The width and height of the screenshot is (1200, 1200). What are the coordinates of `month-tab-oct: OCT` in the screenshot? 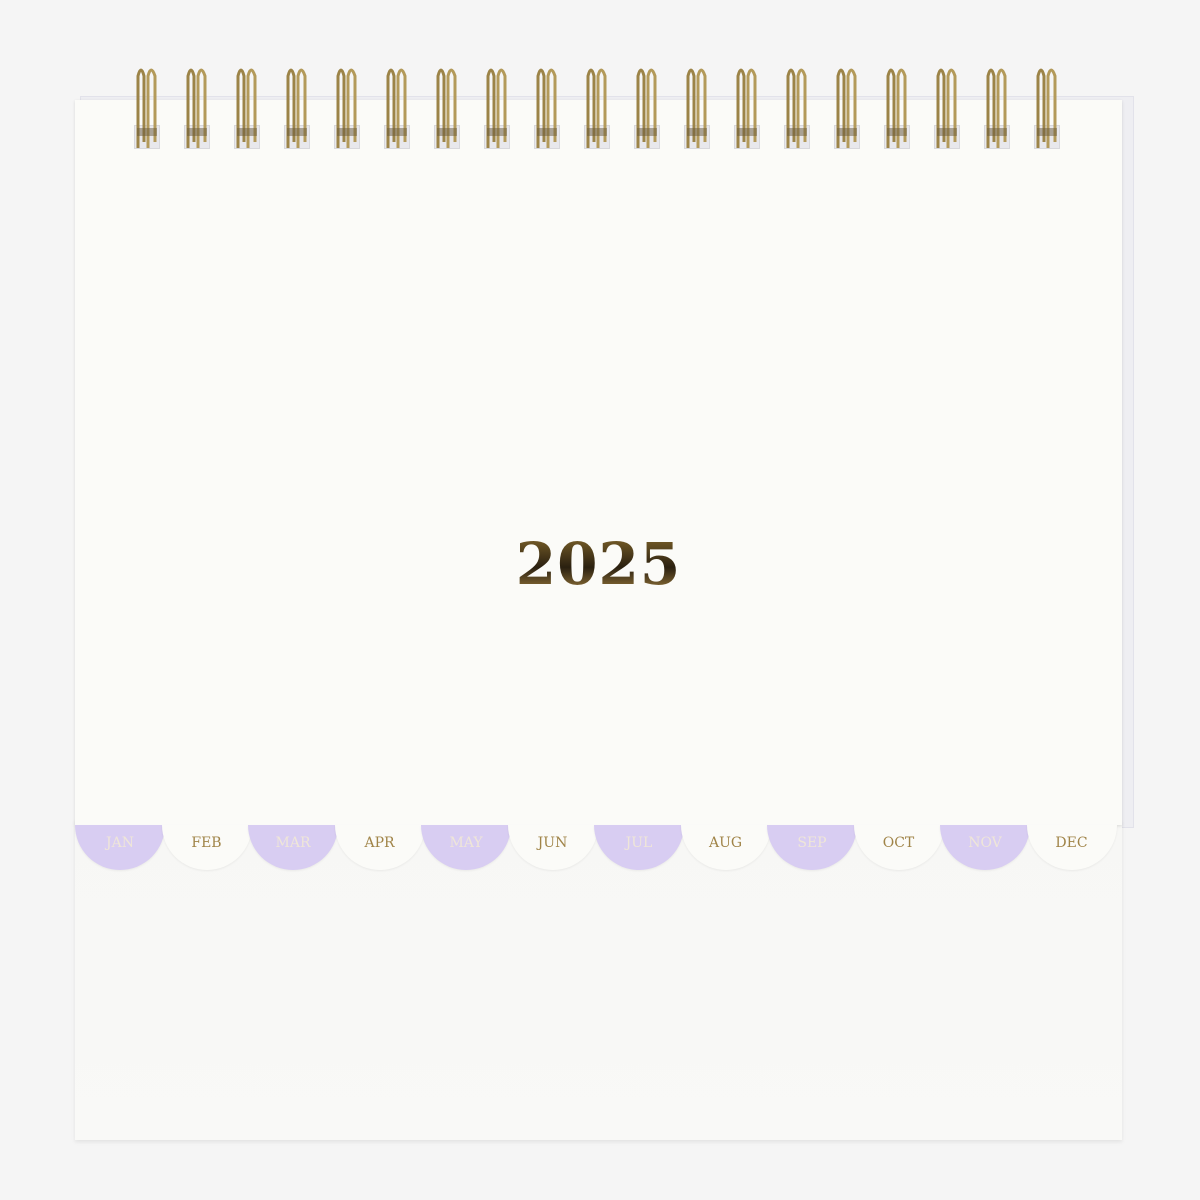 It's located at (898, 847).